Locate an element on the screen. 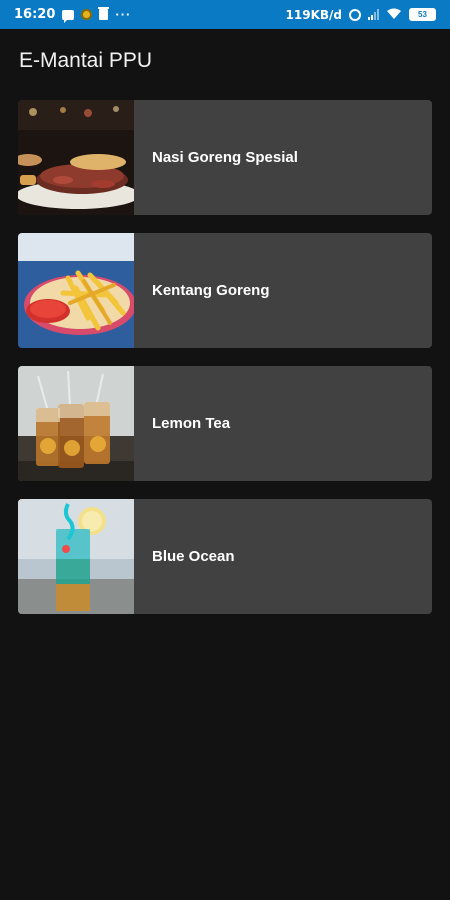 The width and height of the screenshot is (450, 900). menu-item-name: Lemon Tea is located at coordinates (191, 423).